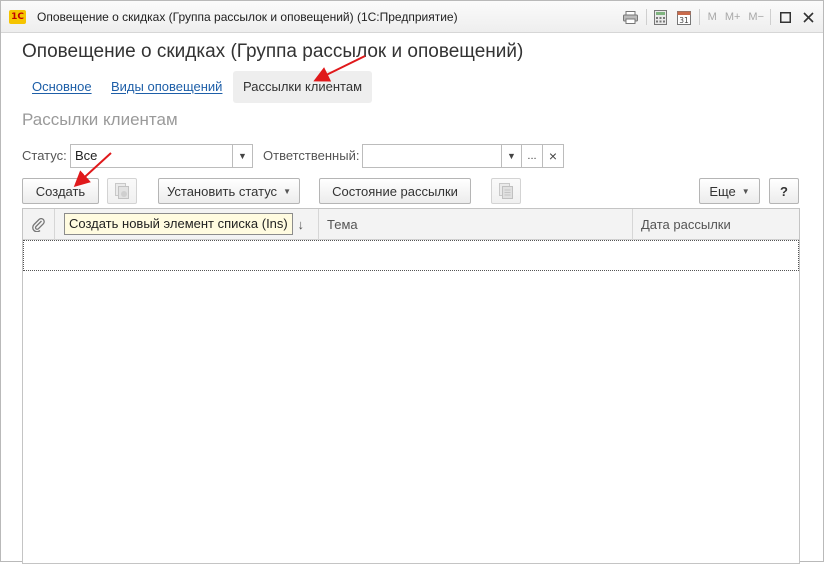  Describe the element at coordinates (631, 17) in the screenshot. I see `print-icon` at that location.